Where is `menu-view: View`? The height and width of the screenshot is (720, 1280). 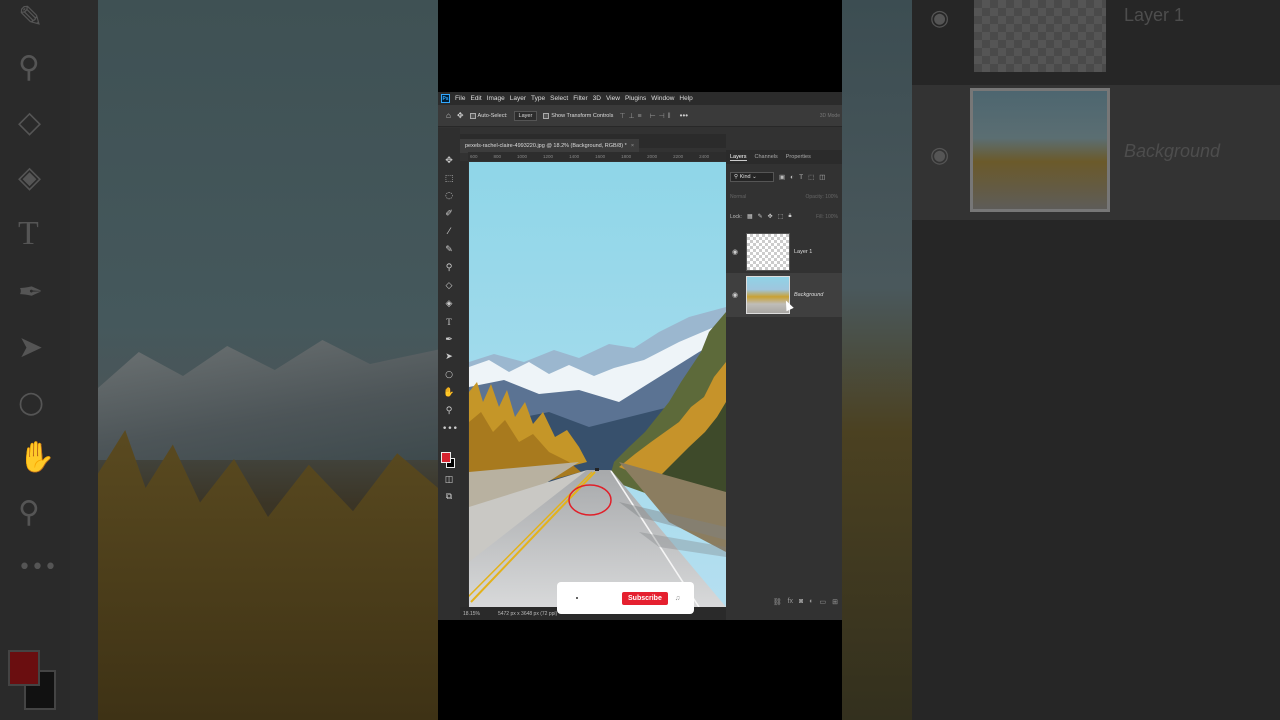 menu-view: View is located at coordinates (613, 98).